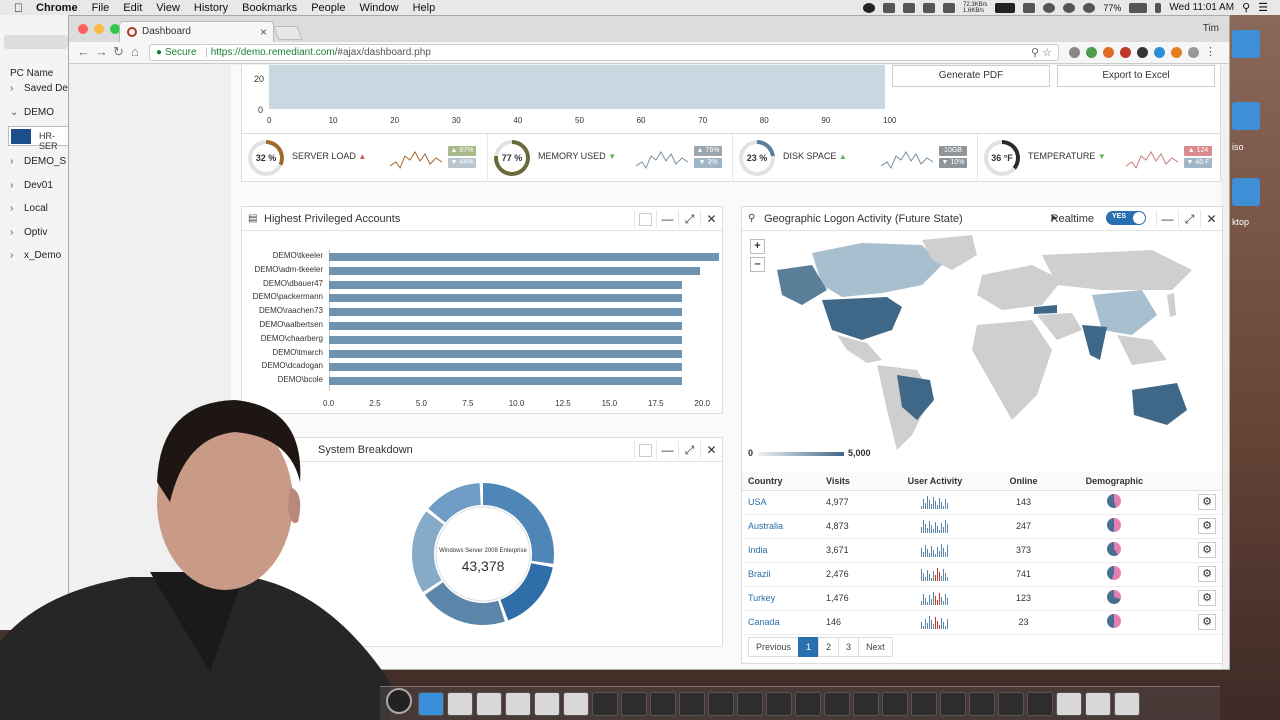 The image size is (1280, 720). Describe the element at coordinates (781, 481) in the screenshot. I see `col-country: Country` at that location.